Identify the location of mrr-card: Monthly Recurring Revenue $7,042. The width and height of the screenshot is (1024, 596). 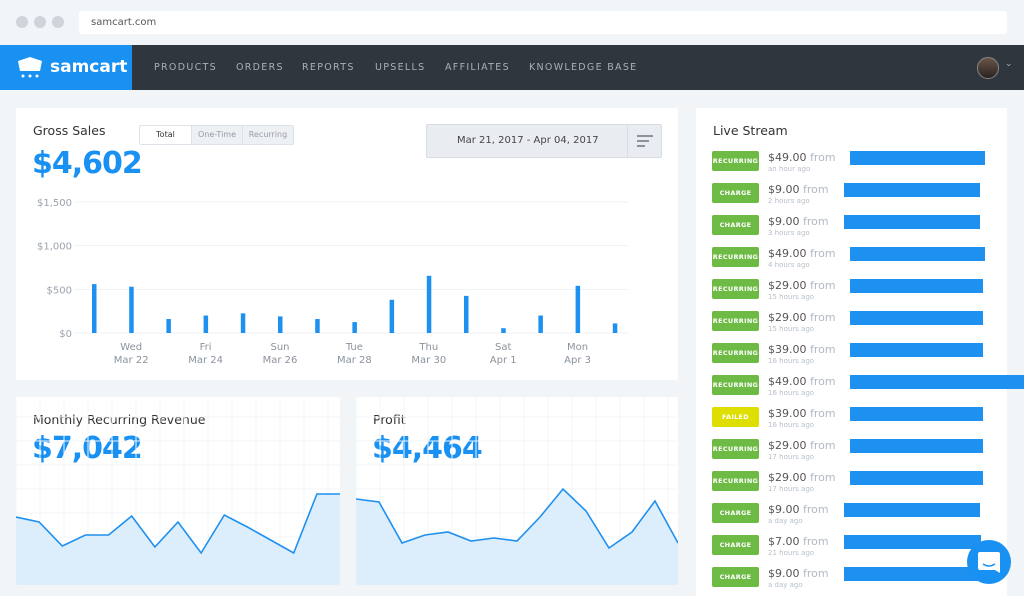
(178, 491).